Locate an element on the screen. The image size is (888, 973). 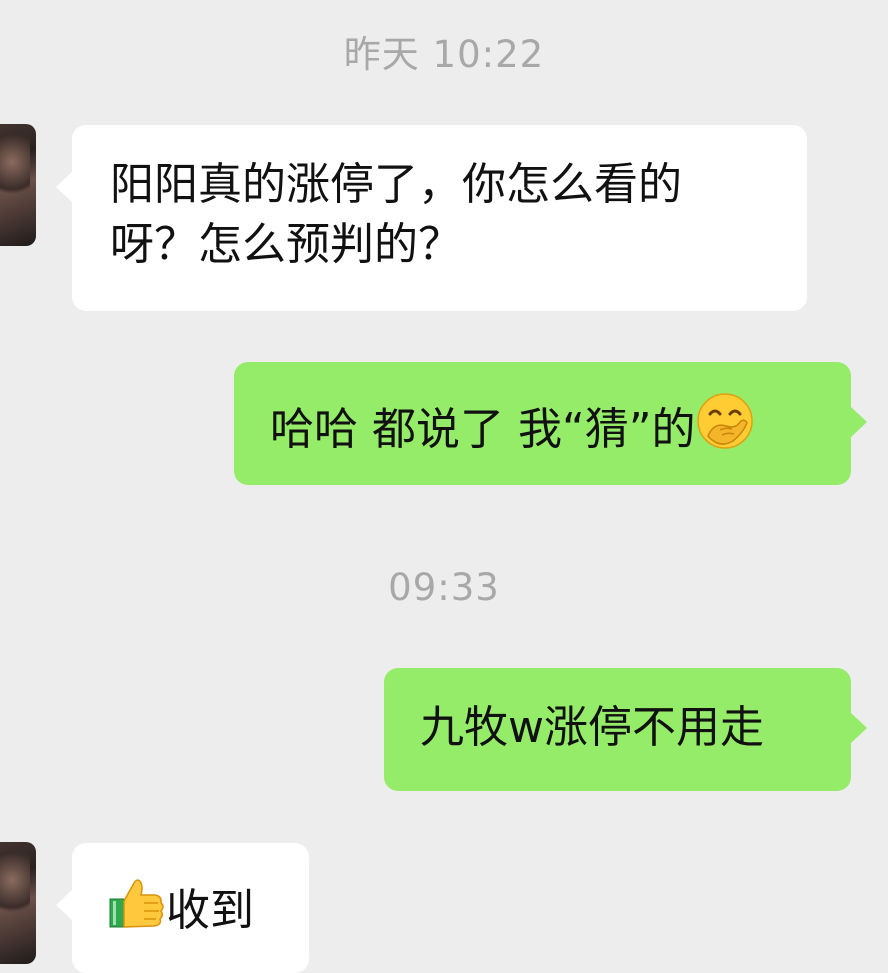
message-text: 哈哈 都说了 我“猜”的 is located at coordinates (483, 429).